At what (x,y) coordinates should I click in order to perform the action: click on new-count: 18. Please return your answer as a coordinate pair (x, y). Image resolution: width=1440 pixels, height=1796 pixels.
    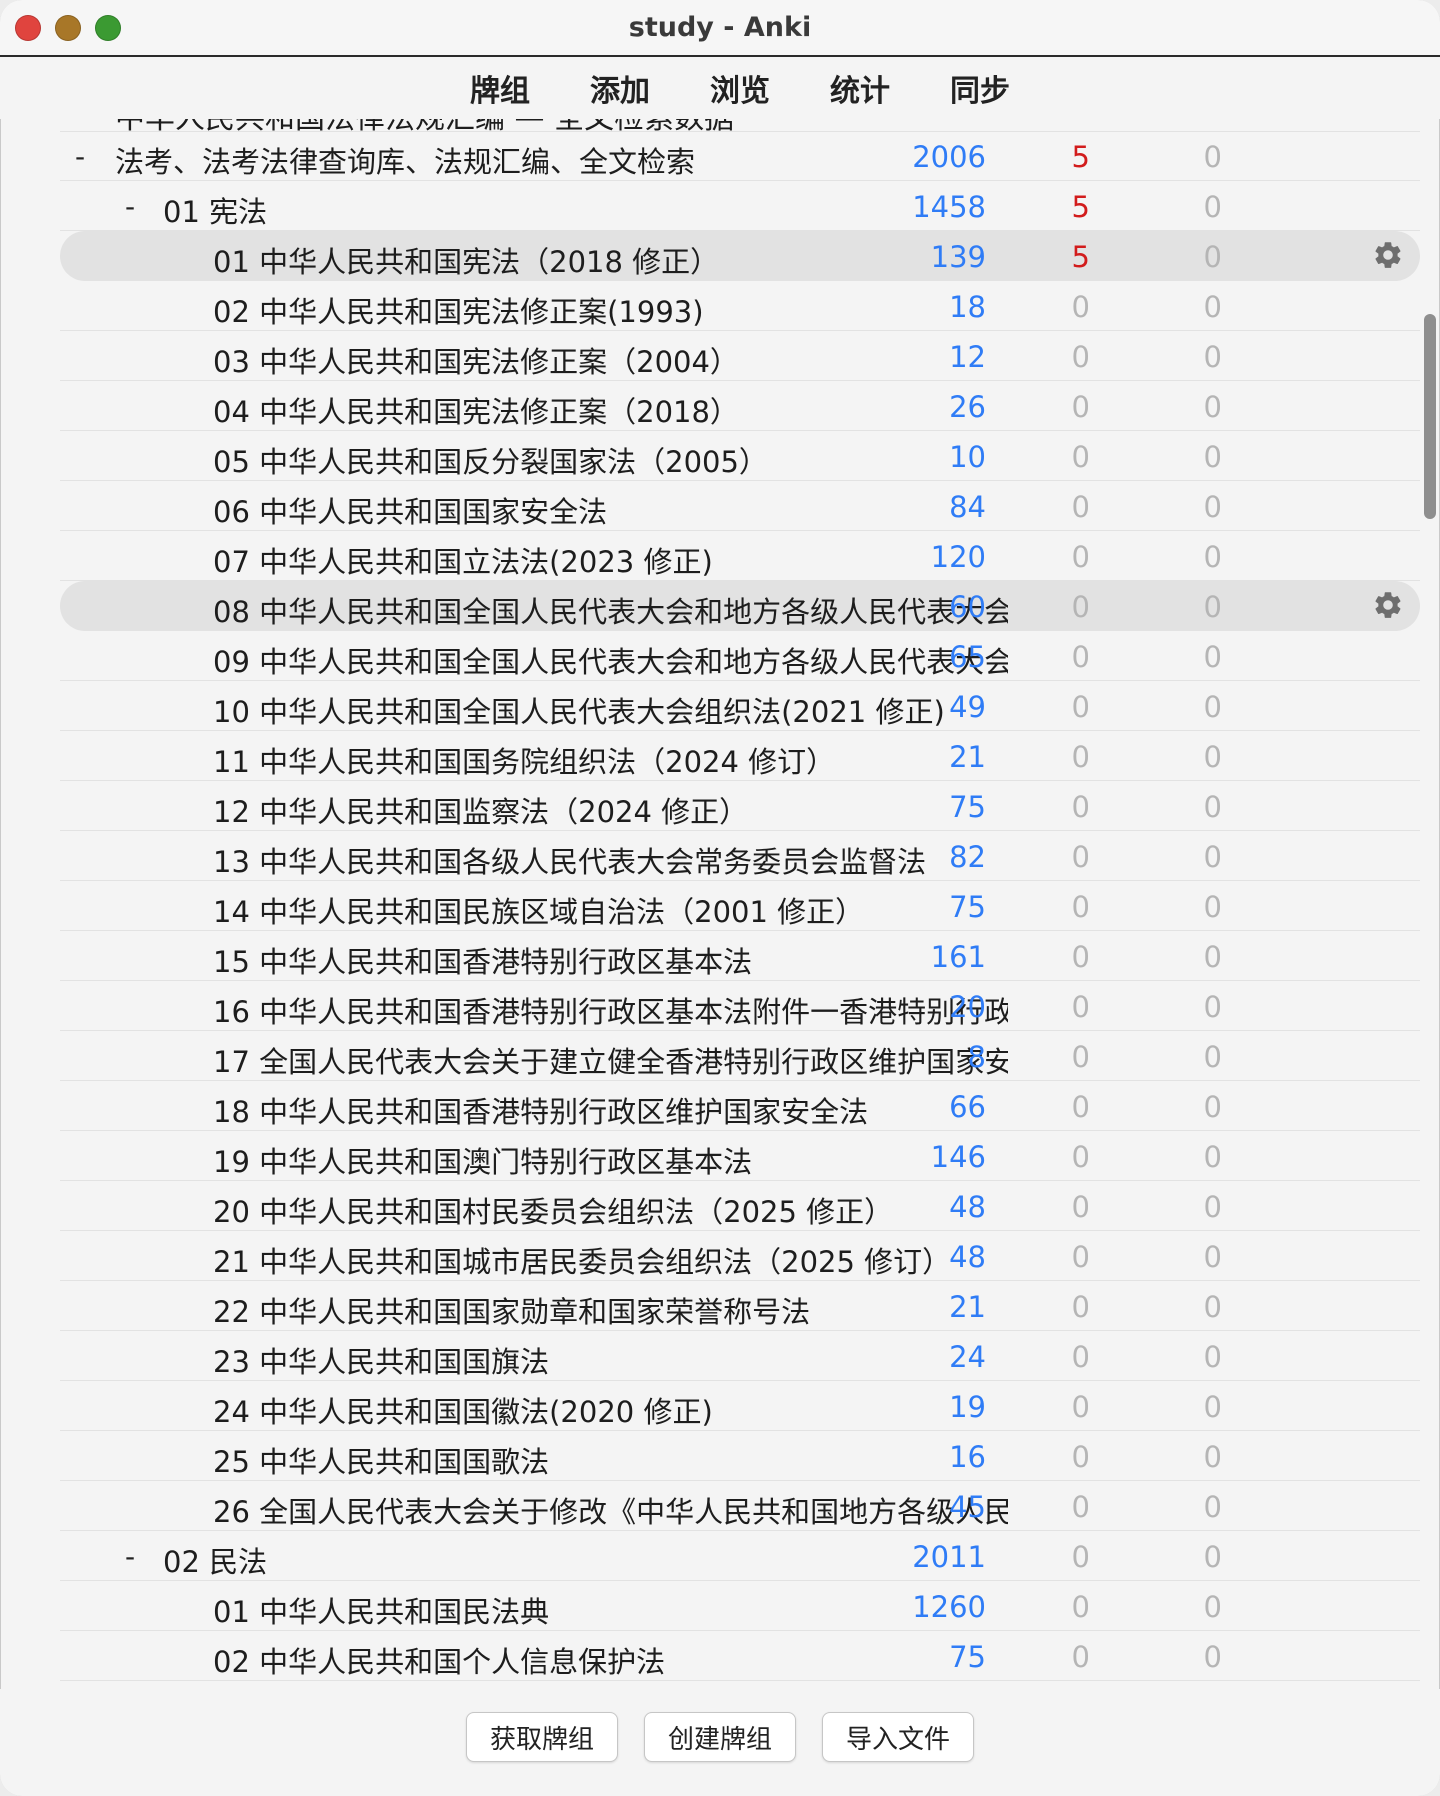
    Looking at the image, I should click on (967, 307).